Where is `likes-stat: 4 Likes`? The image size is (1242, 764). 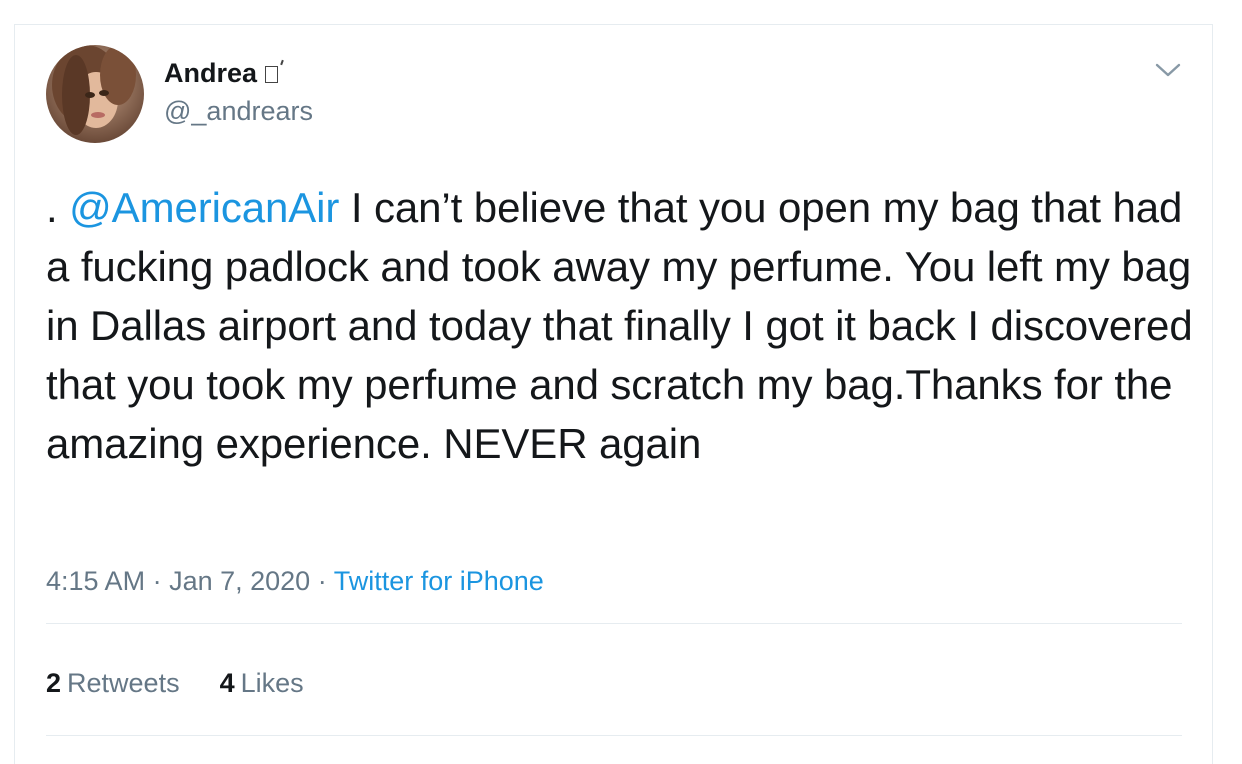
likes-stat: 4 Likes is located at coordinates (262, 683).